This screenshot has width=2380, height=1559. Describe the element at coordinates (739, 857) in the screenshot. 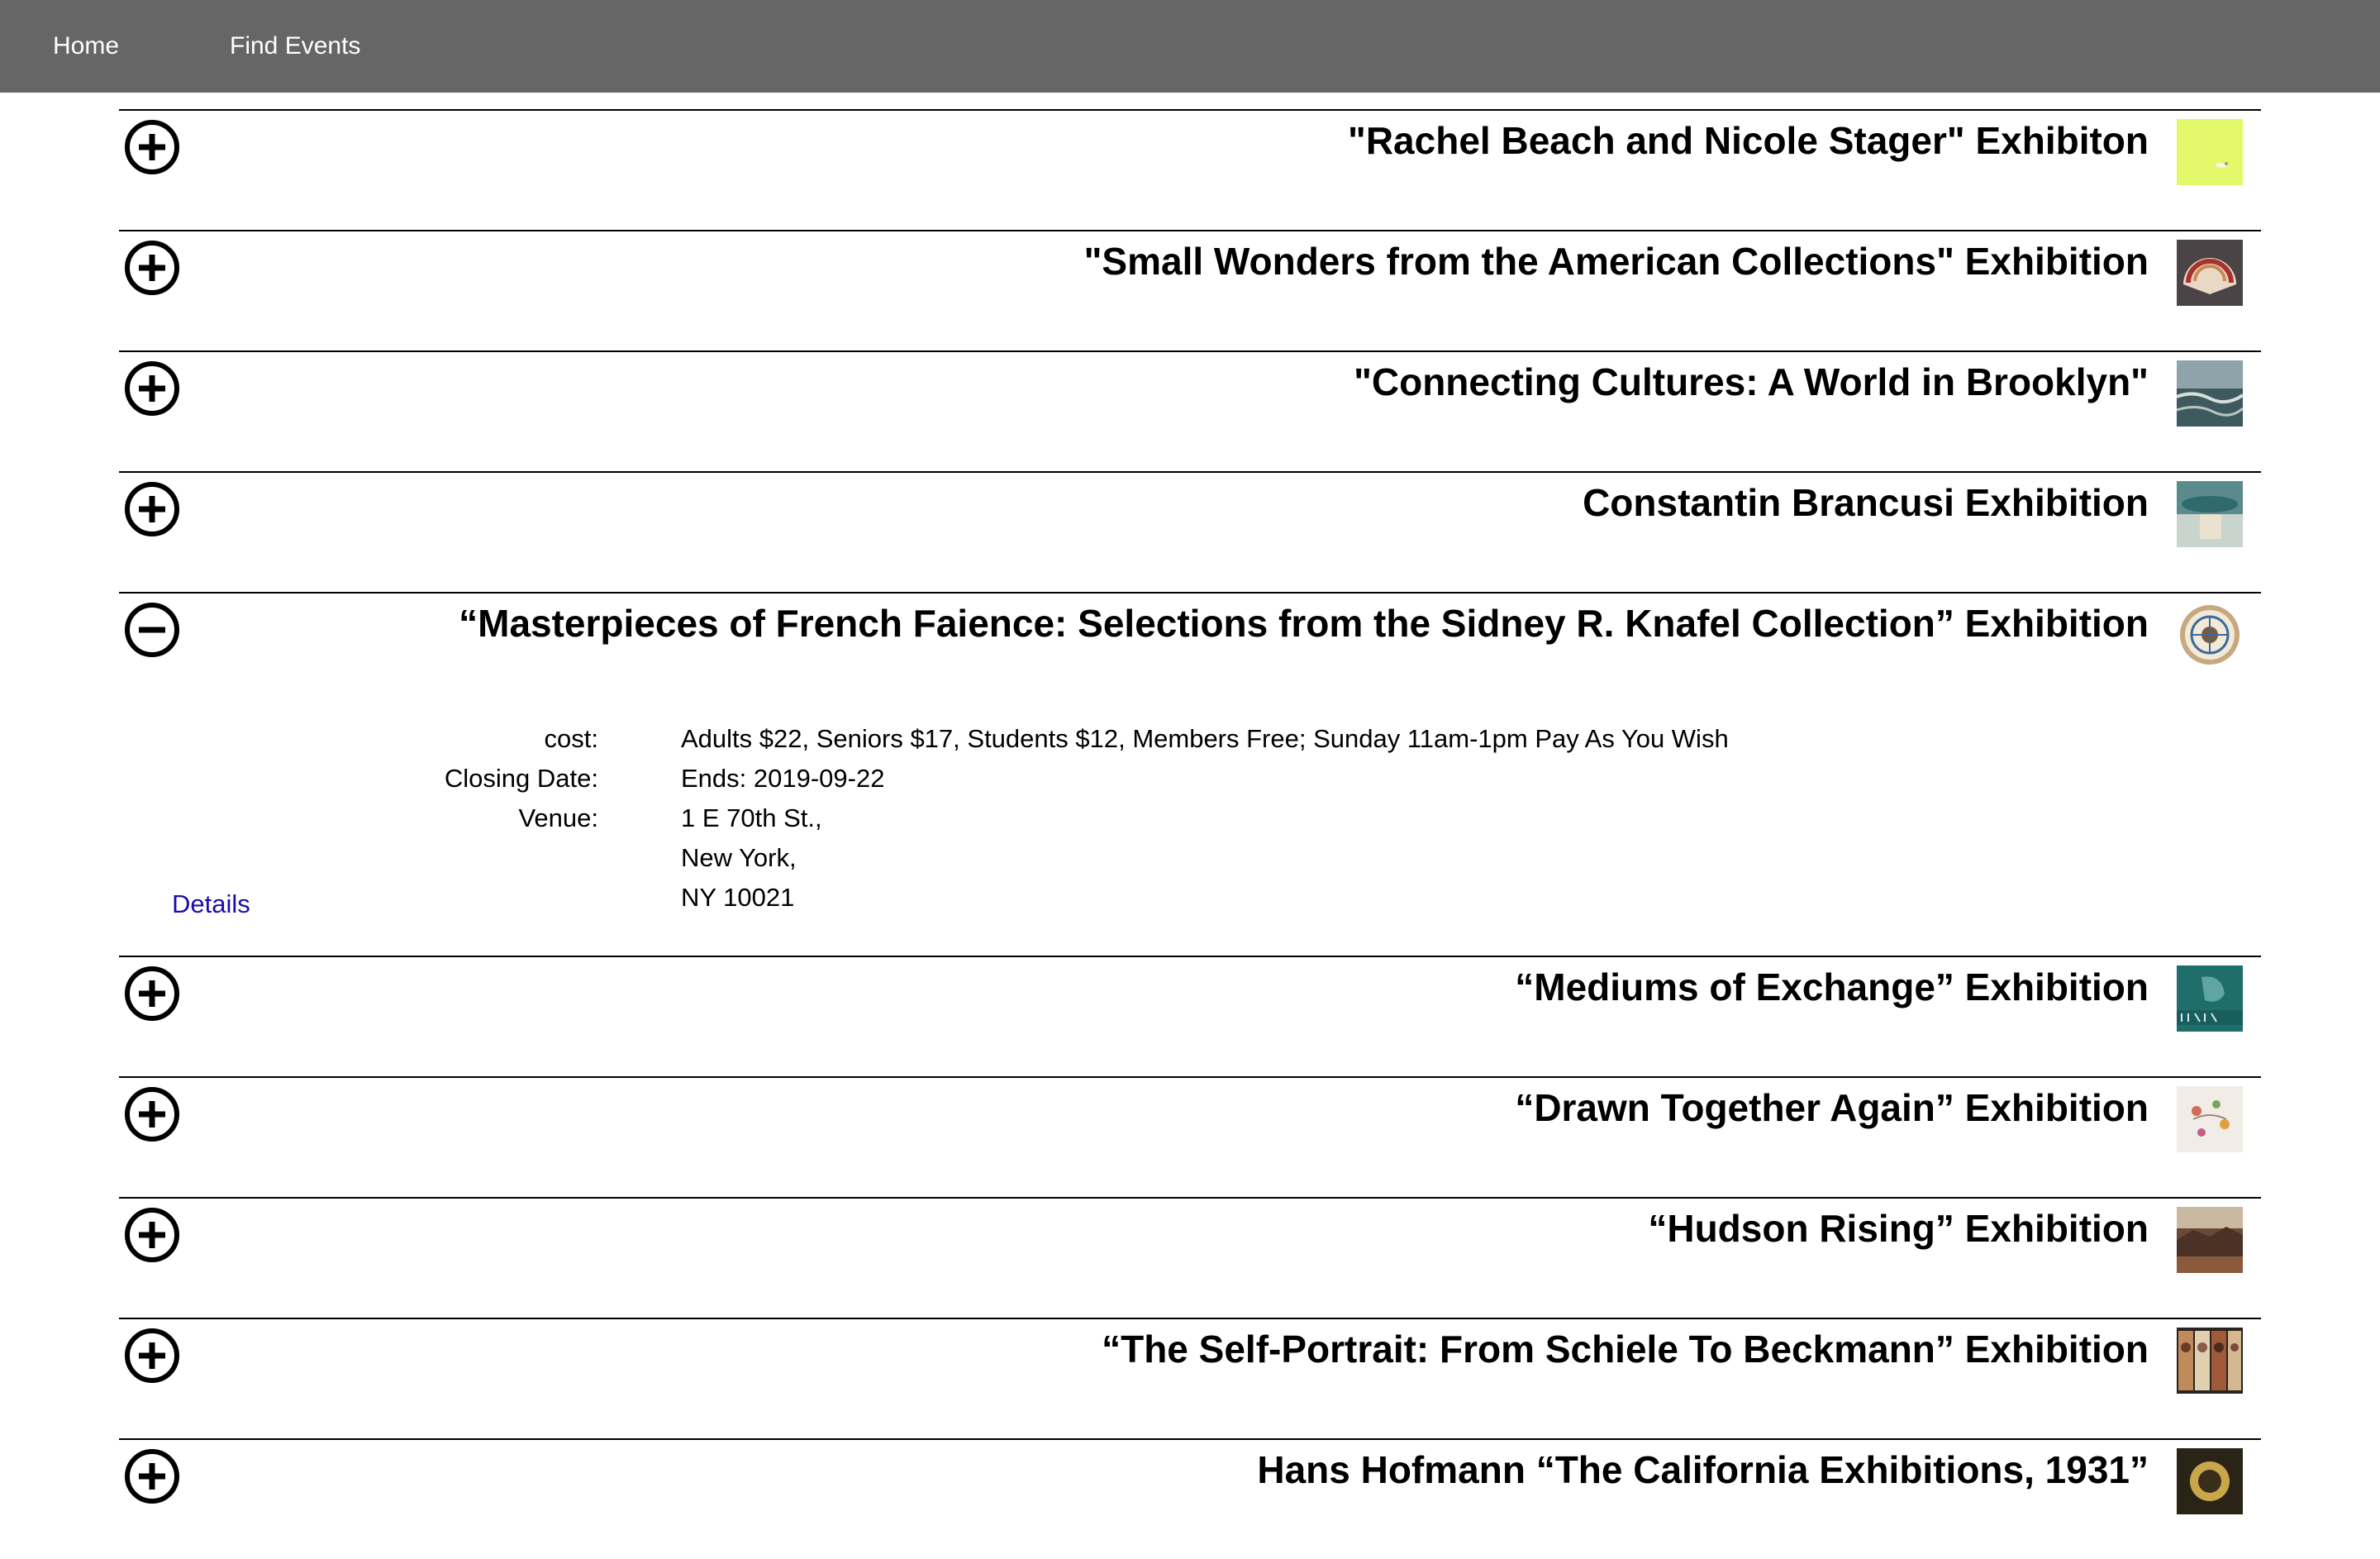

I see `venue-address-line: New York,` at that location.